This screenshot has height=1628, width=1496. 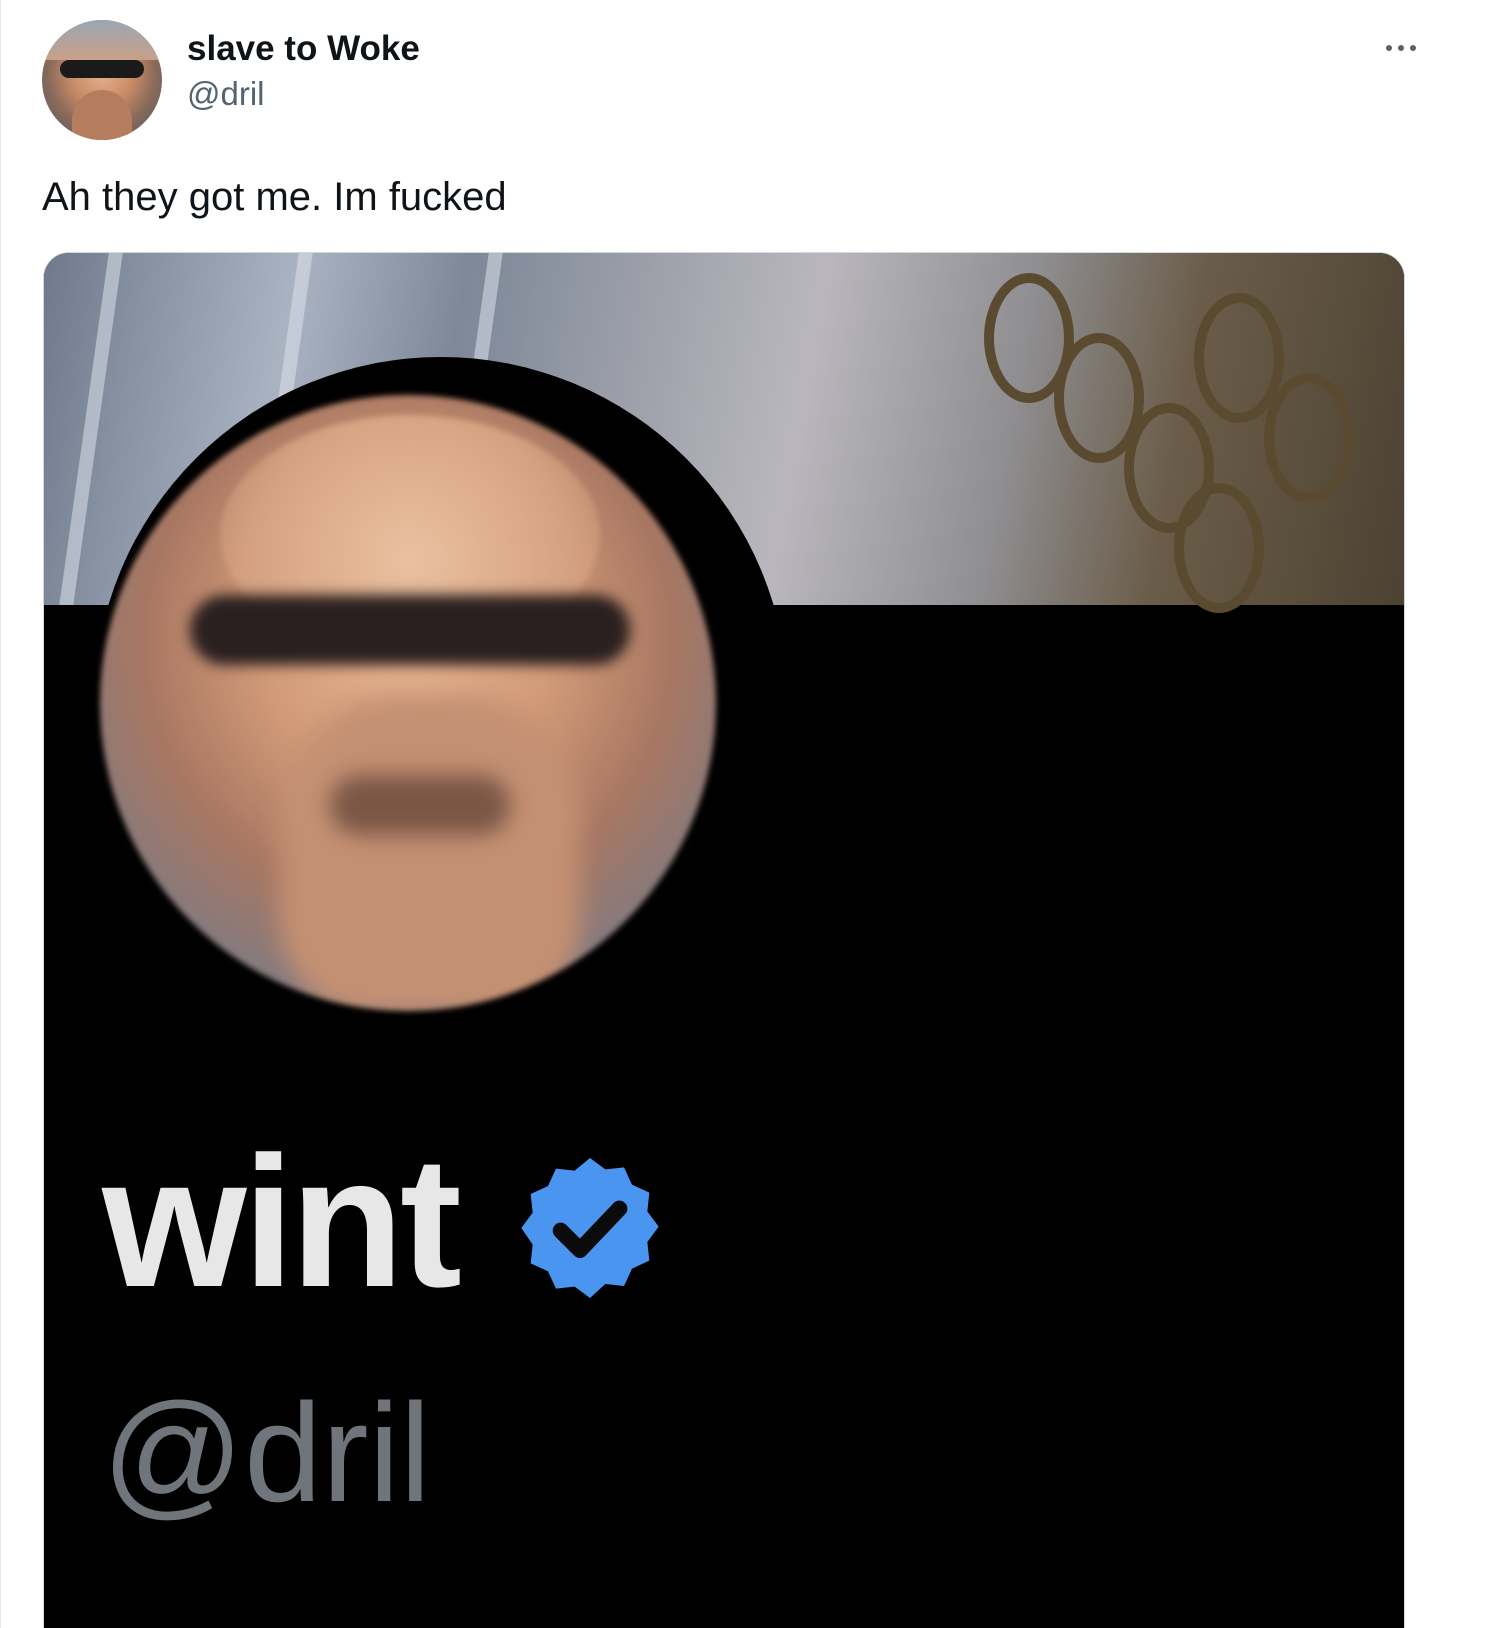 I want to click on avatar-chin, so click(x=102, y=115).